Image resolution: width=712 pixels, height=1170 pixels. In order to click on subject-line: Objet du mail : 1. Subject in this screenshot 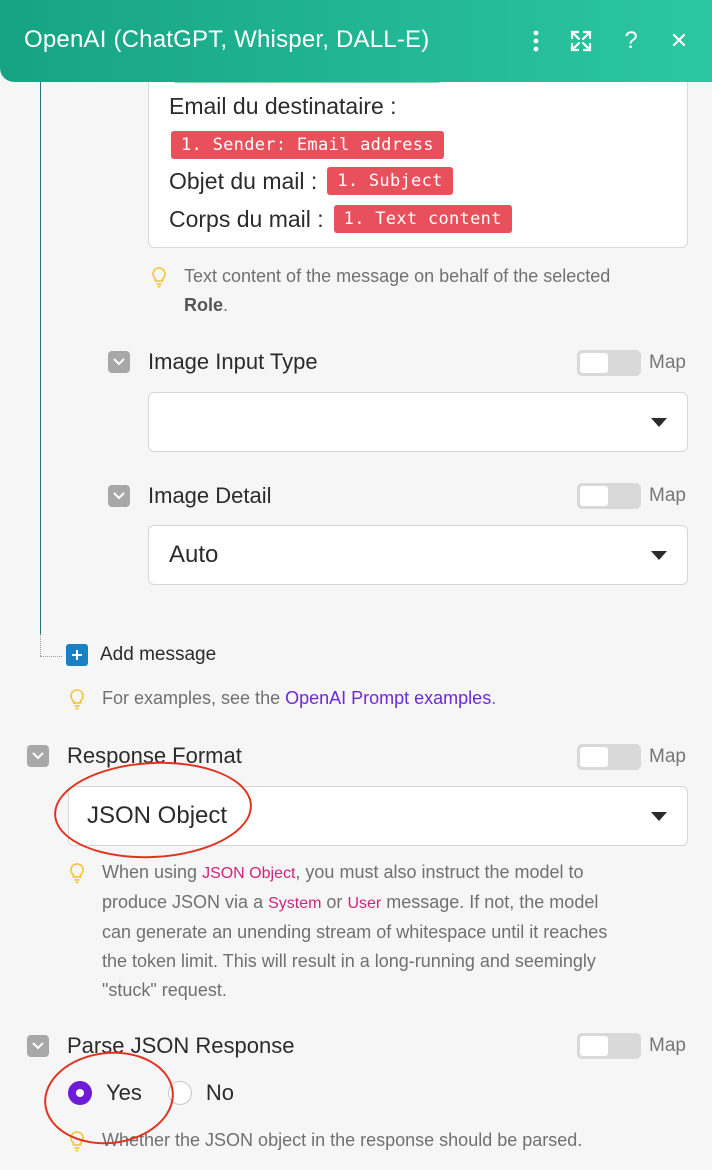, I will do `click(311, 181)`.